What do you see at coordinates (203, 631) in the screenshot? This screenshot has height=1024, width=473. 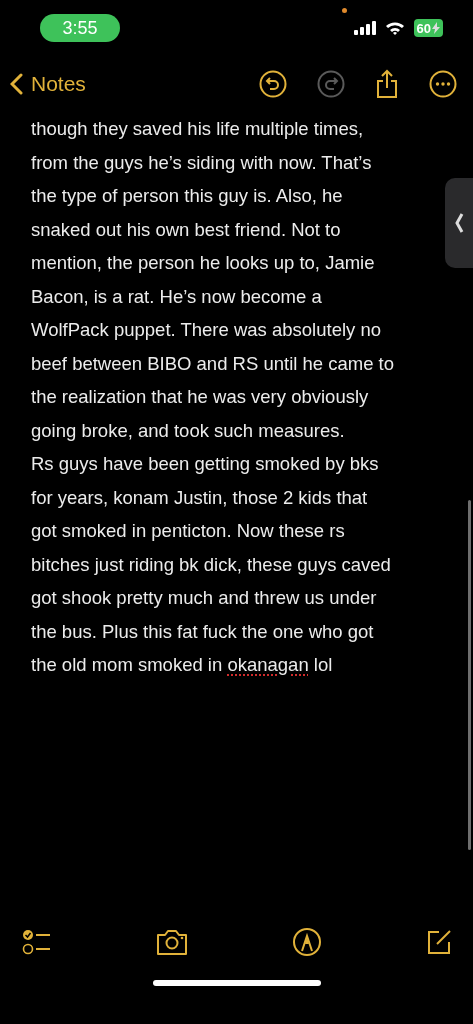 I see `note-line: the bus. Plus this fat fuck the one who got` at bounding box center [203, 631].